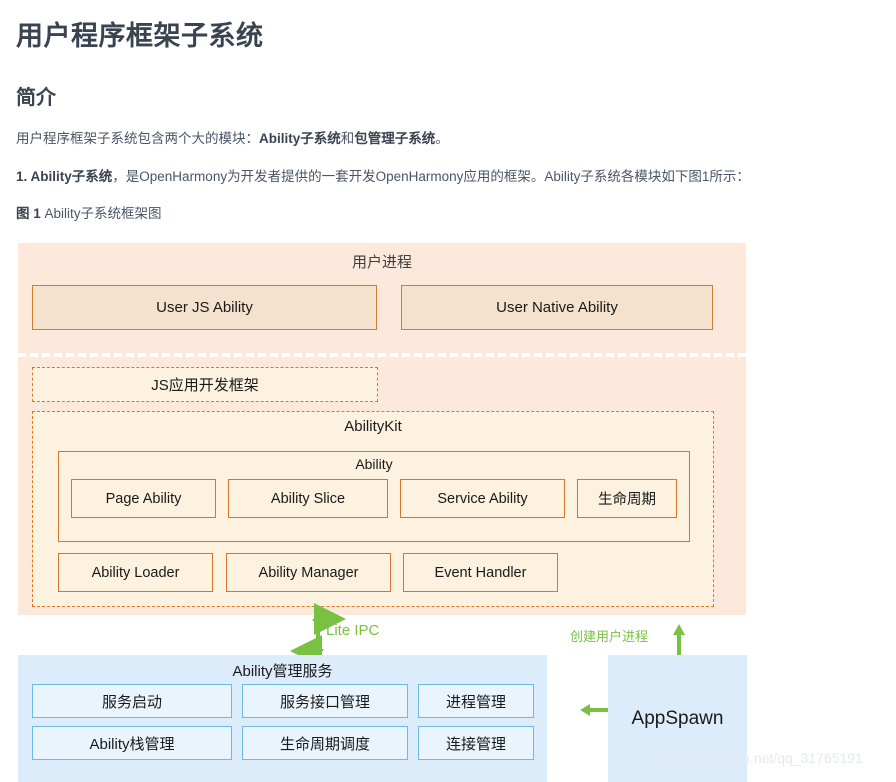  I want to click on section-heading: 简介, so click(36, 98).